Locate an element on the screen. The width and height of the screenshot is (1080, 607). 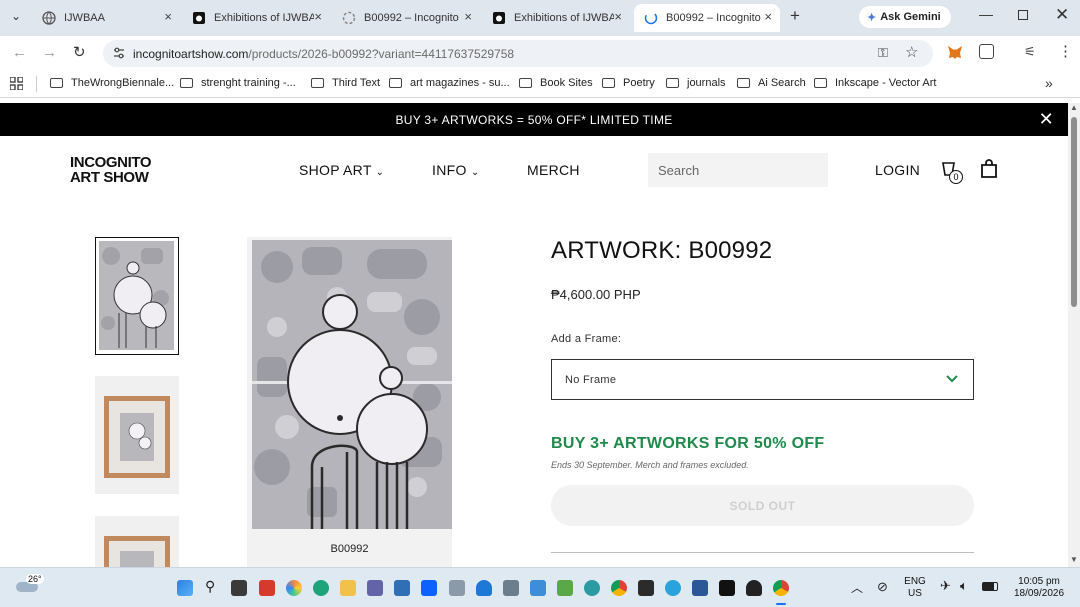
volume-icon: 🔈︎ is located at coordinates (964, 586).